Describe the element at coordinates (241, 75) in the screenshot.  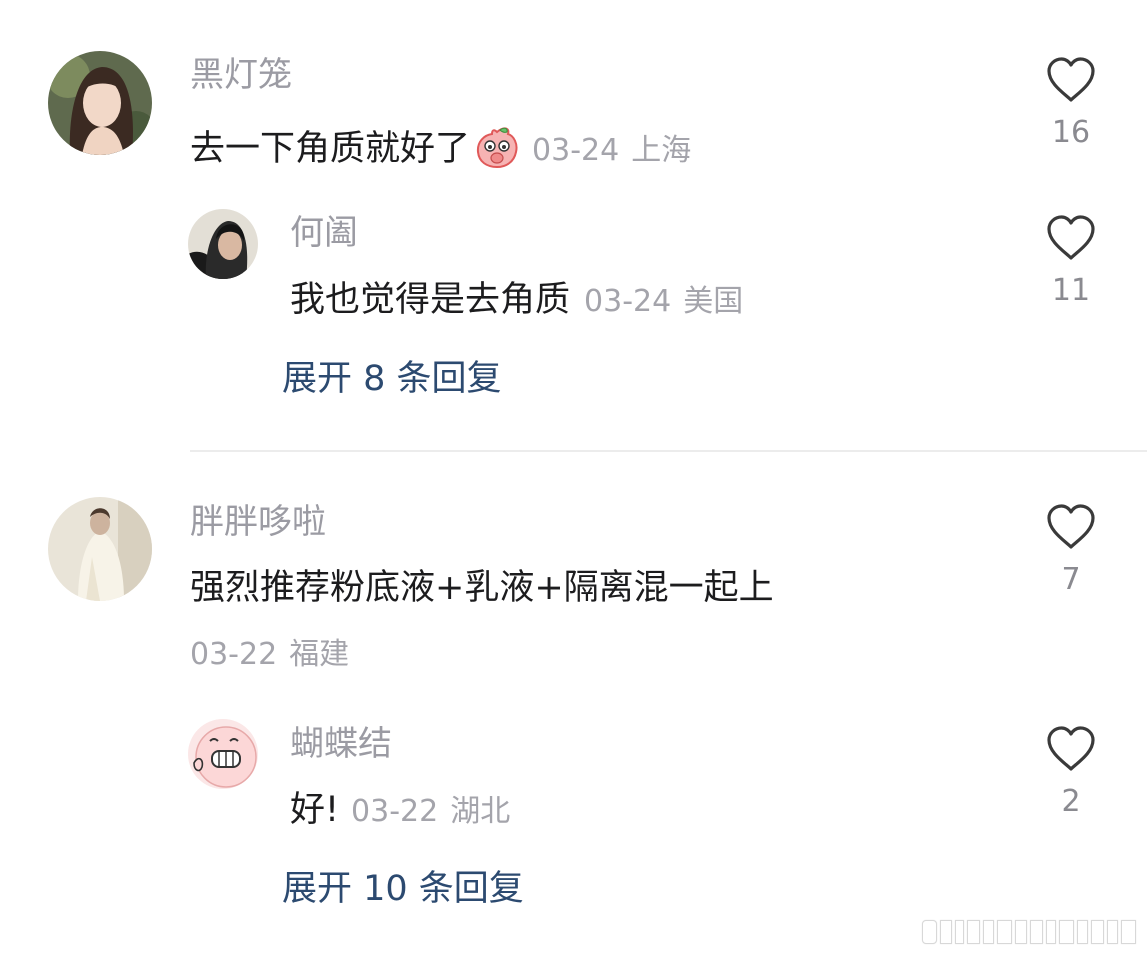
I see `username: 黑灯笼` at that location.